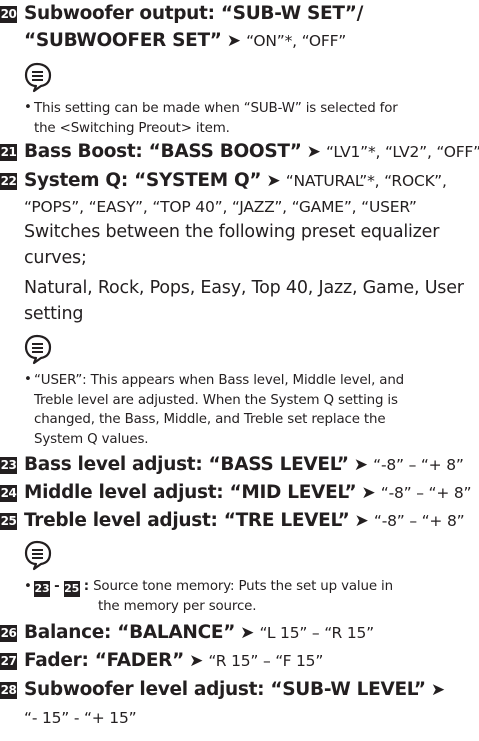  What do you see at coordinates (8, 152) in the screenshot?
I see `item-number-badge: 21` at bounding box center [8, 152].